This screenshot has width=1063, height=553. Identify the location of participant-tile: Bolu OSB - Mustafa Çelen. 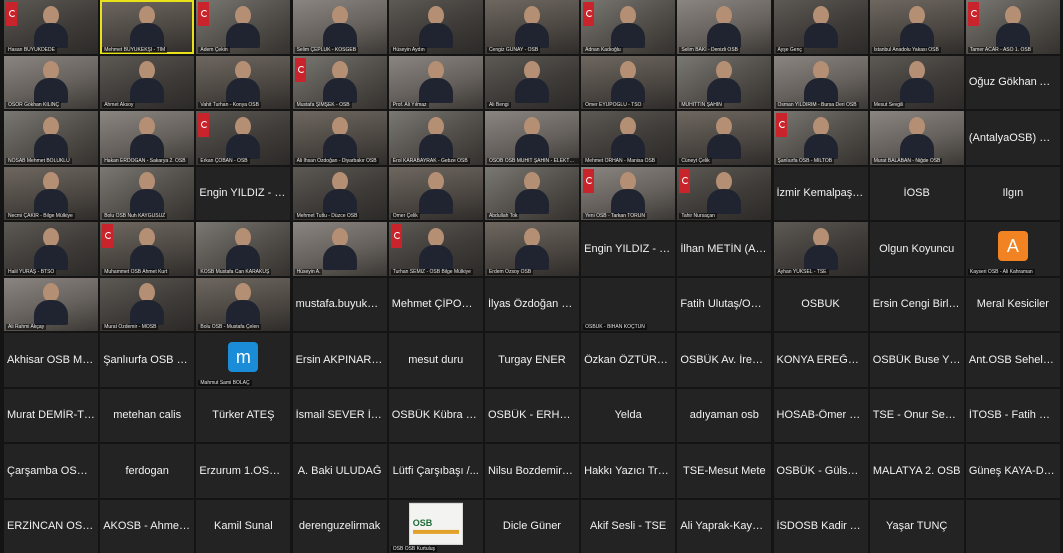
(243, 305).